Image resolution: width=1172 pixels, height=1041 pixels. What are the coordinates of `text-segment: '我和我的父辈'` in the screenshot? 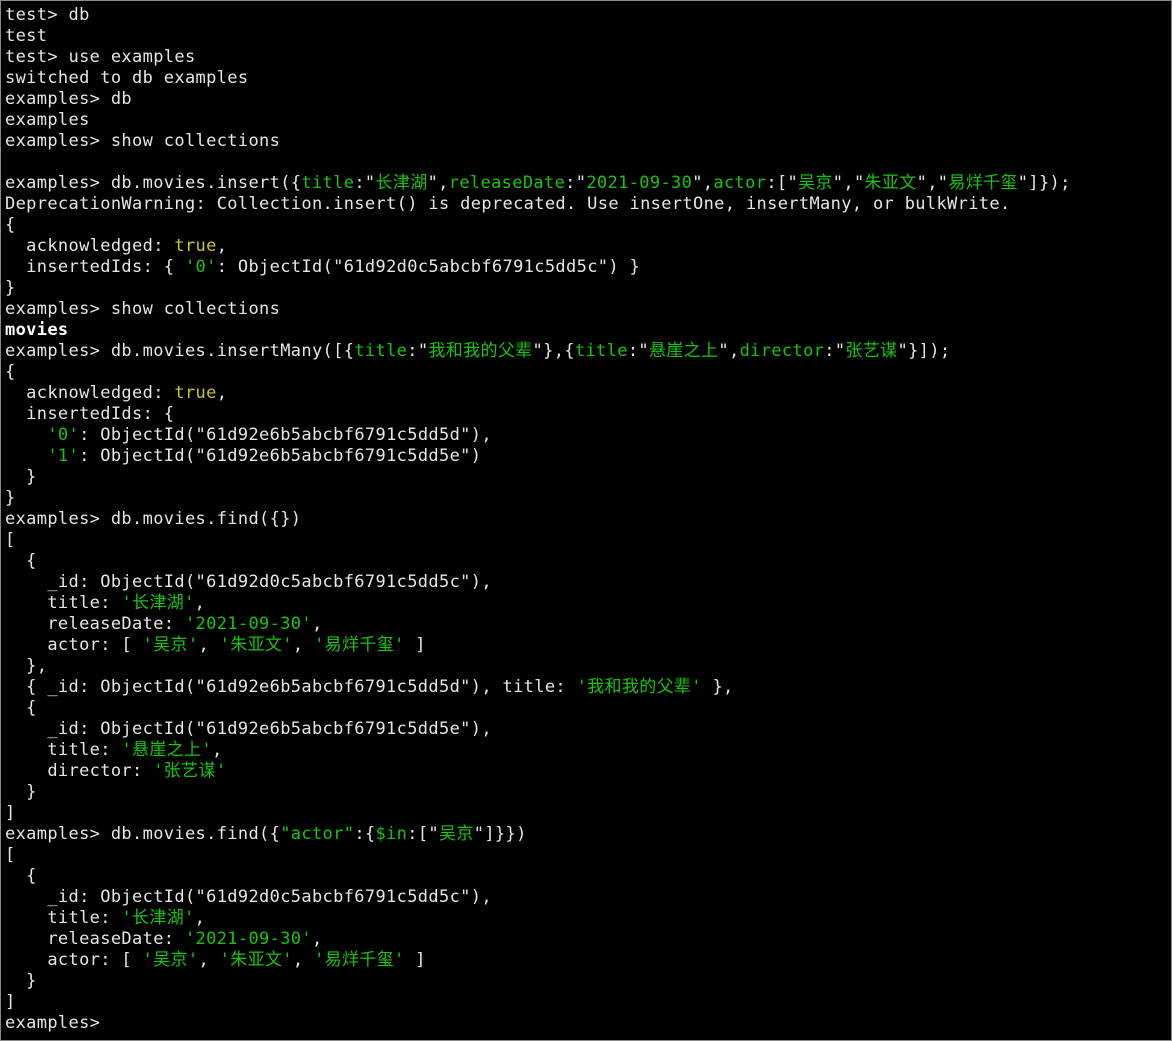 It's located at (639, 687).